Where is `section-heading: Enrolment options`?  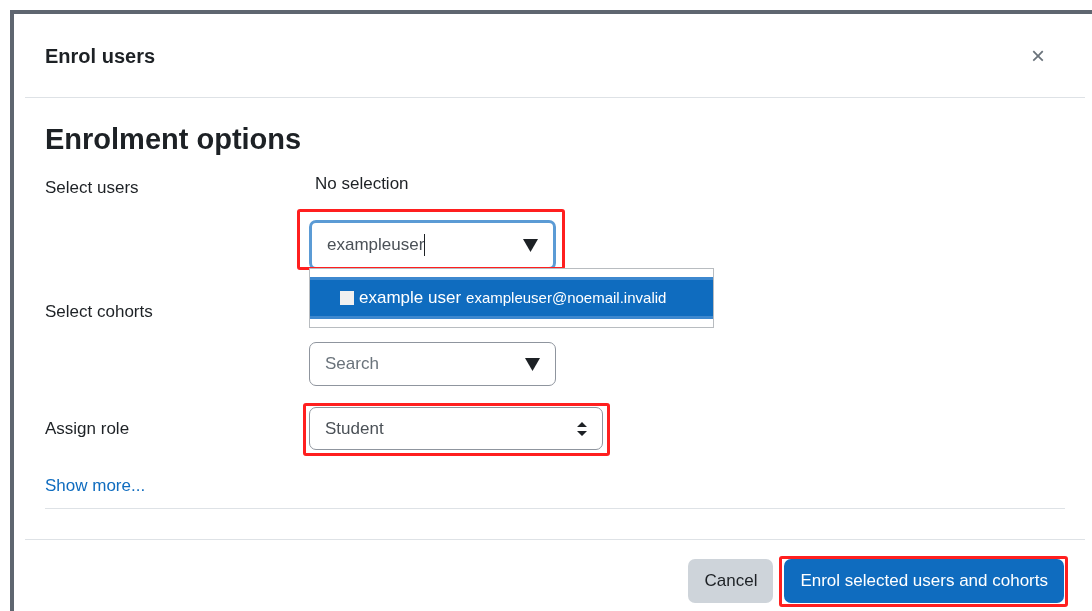
section-heading: Enrolment options is located at coordinates (174, 139).